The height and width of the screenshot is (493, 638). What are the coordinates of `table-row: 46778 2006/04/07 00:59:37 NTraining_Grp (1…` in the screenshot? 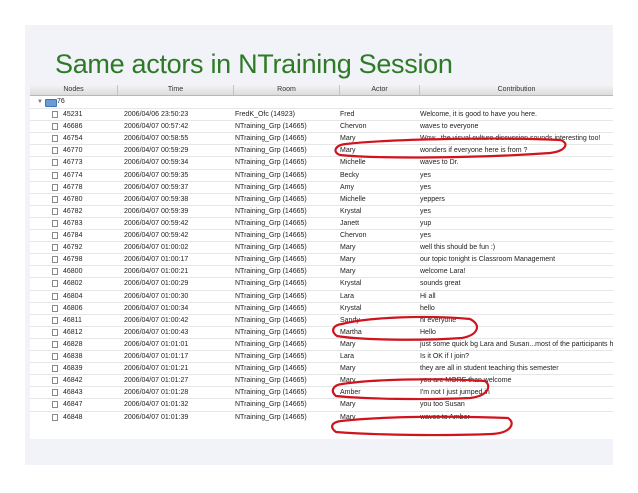 It's located at (321, 186).